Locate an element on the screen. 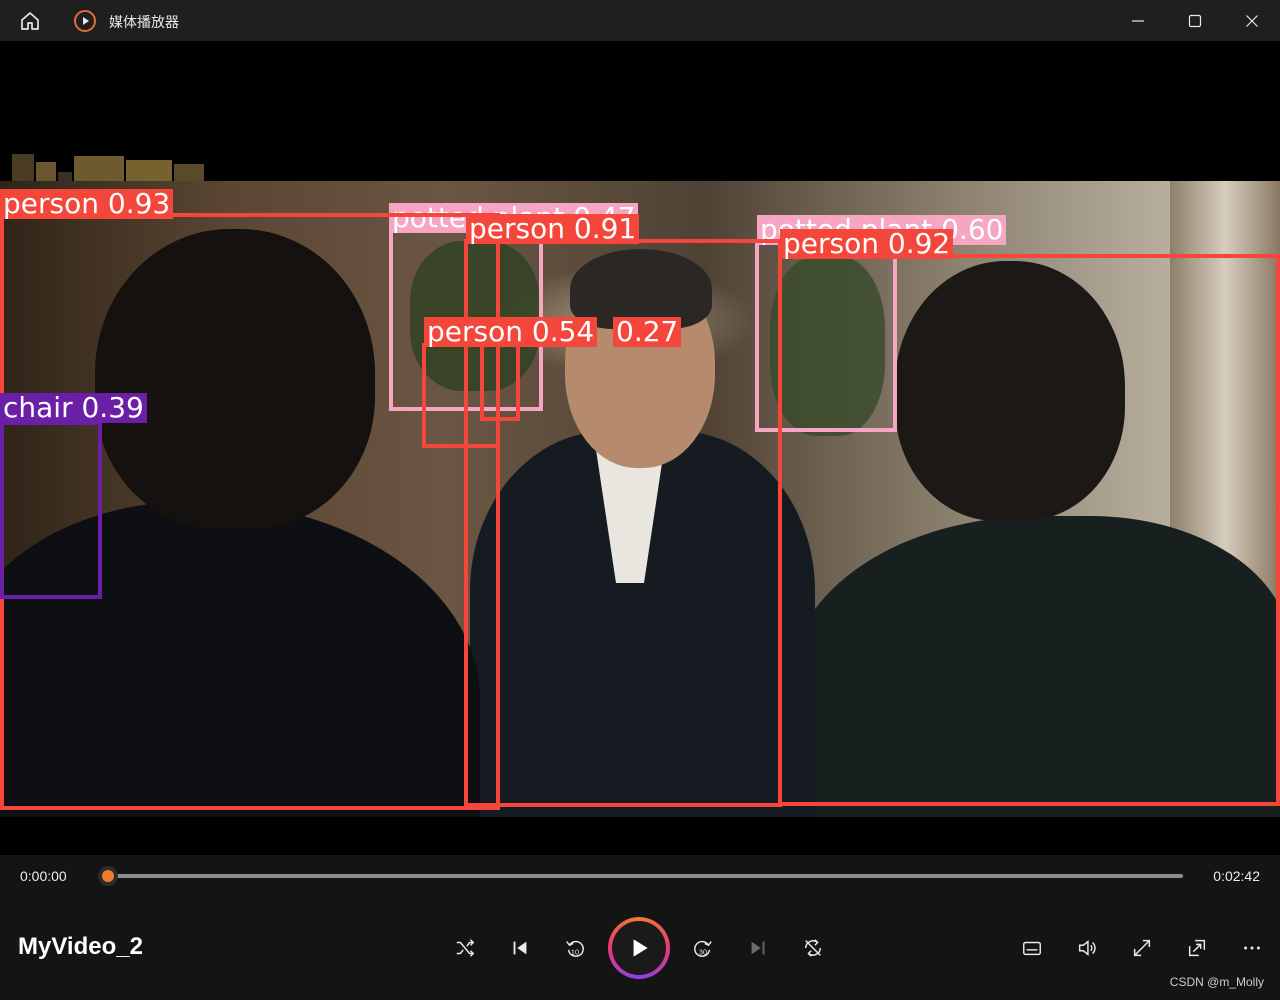 This screenshot has width=1280, height=1000. close-icon is located at coordinates (1251, 20).